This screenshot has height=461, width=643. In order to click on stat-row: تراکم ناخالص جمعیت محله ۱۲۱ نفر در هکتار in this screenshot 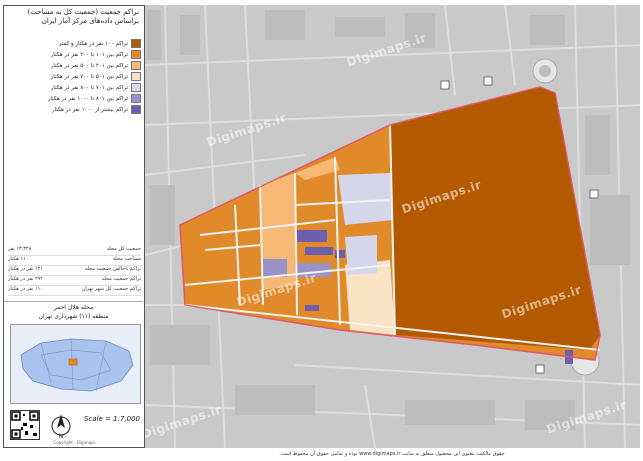, I will do `click(74, 271)`.